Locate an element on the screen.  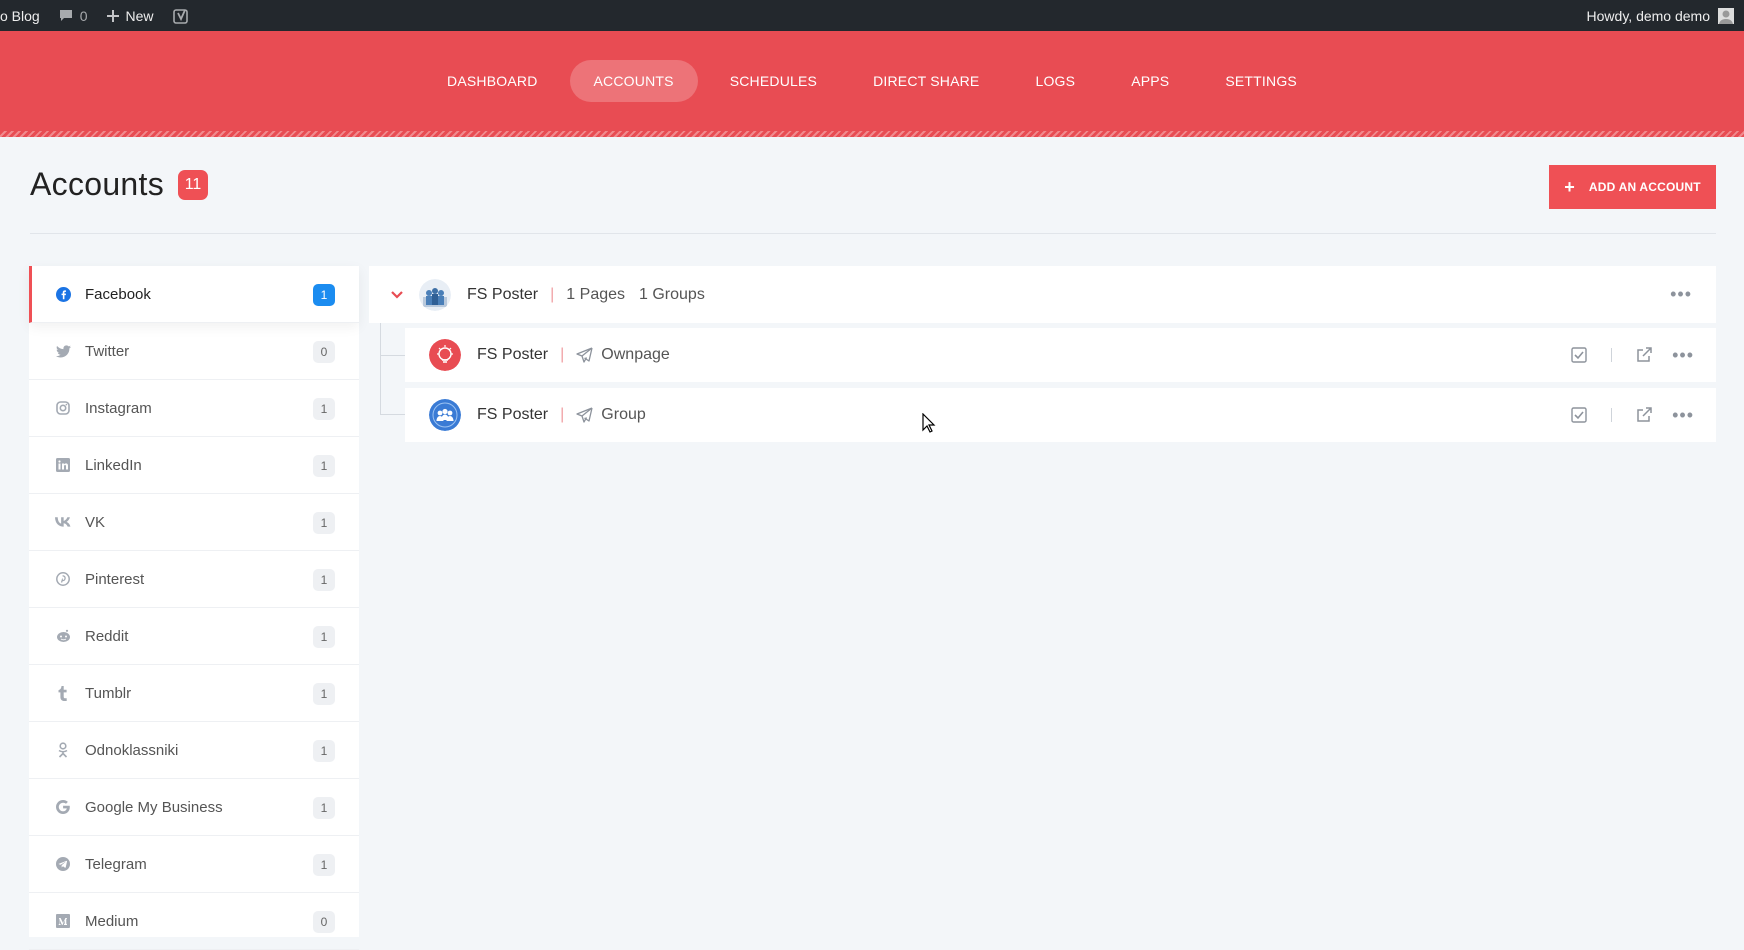
telegram-icon is located at coordinates (63, 864).